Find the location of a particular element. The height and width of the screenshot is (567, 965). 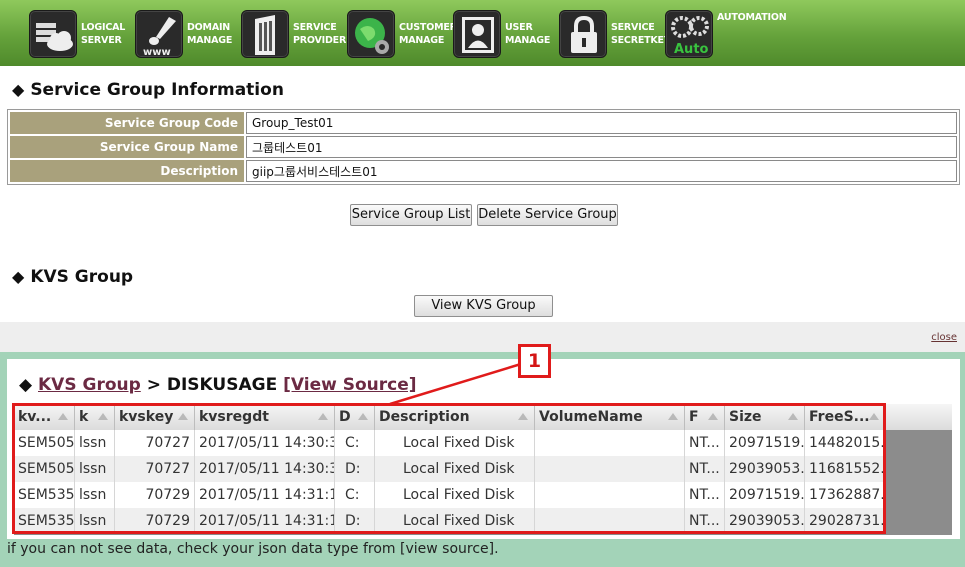

padlock-icon is located at coordinates (583, 34).